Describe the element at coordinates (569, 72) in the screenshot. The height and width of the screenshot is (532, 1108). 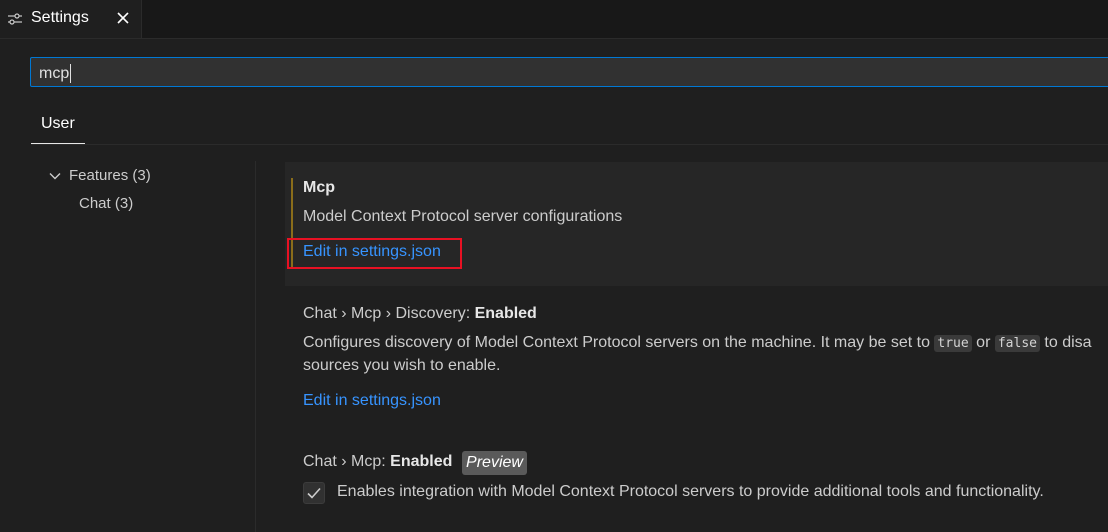
I see `settings-search-input: mcp` at that location.